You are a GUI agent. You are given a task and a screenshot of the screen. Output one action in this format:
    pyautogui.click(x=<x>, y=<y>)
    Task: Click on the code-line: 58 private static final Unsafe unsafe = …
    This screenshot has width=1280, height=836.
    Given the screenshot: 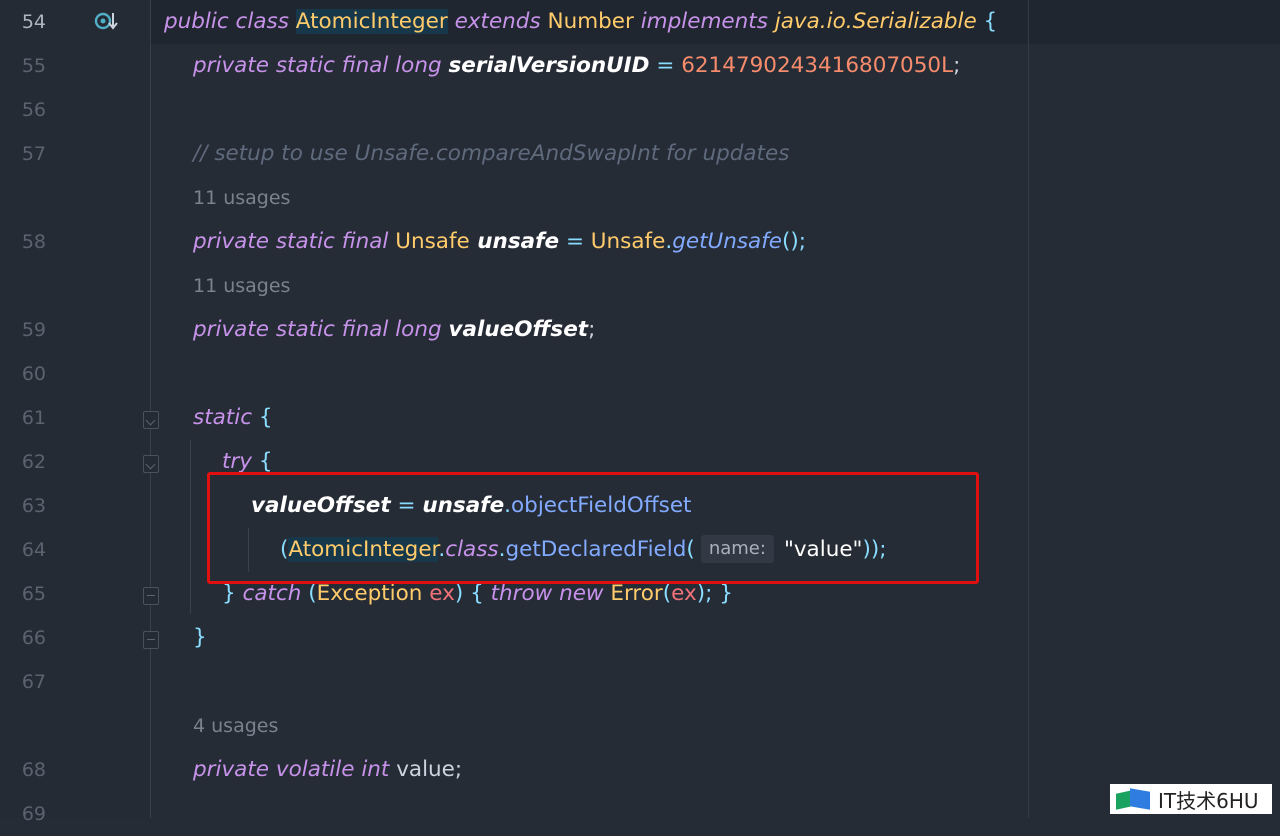 What is the action you would take?
    pyautogui.click(x=640, y=242)
    